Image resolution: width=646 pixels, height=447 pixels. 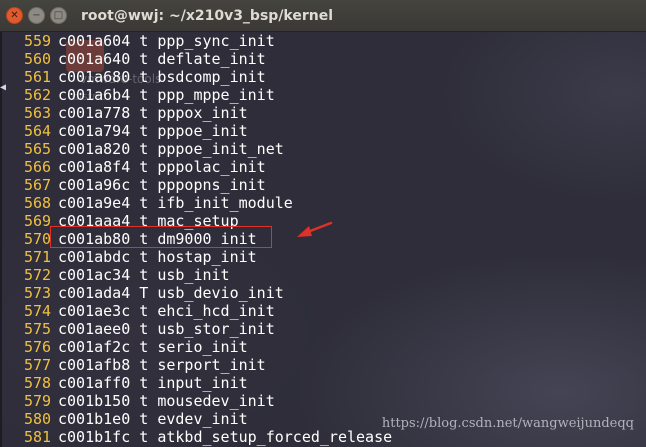 I want to click on window-controls: ✕ − □, so click(x=36, y=15).